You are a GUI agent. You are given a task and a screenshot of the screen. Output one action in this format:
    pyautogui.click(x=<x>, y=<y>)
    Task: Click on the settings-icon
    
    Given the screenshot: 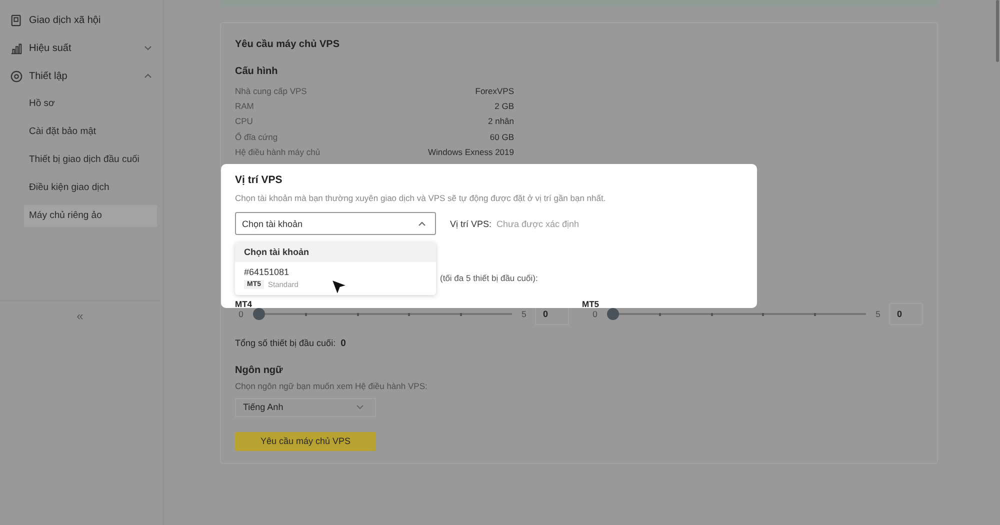 What is the action you would take?
    pyautogui.click(x=16, y=76)
    